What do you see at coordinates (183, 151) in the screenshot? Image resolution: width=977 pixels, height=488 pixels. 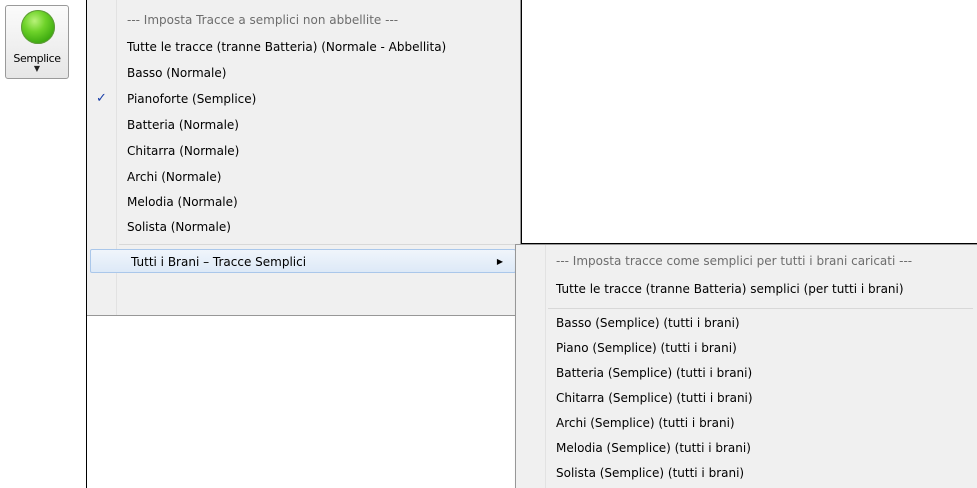 I see `menu-item-label: Chitarra (Normale)` at bounding box center [183, 151].